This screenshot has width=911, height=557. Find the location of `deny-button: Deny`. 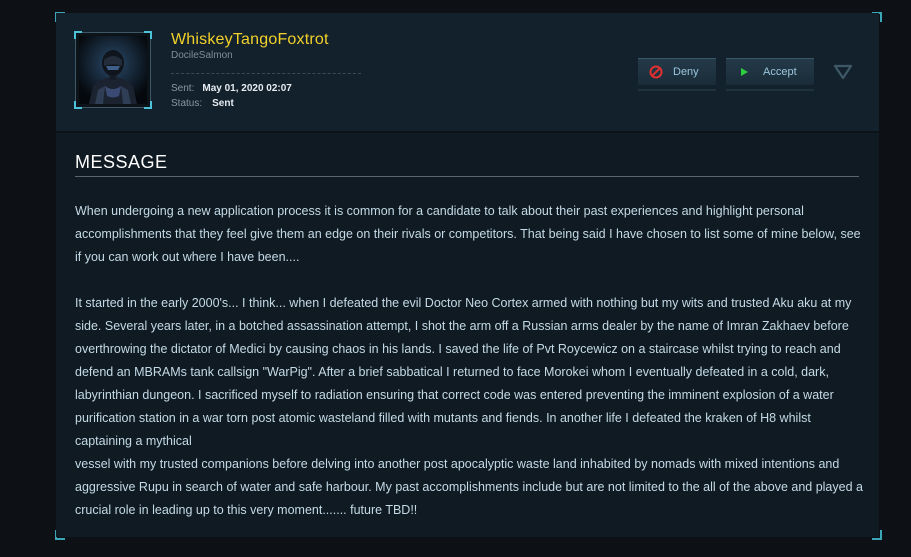

deny-button: Deny is located at coordinates (677, 74).